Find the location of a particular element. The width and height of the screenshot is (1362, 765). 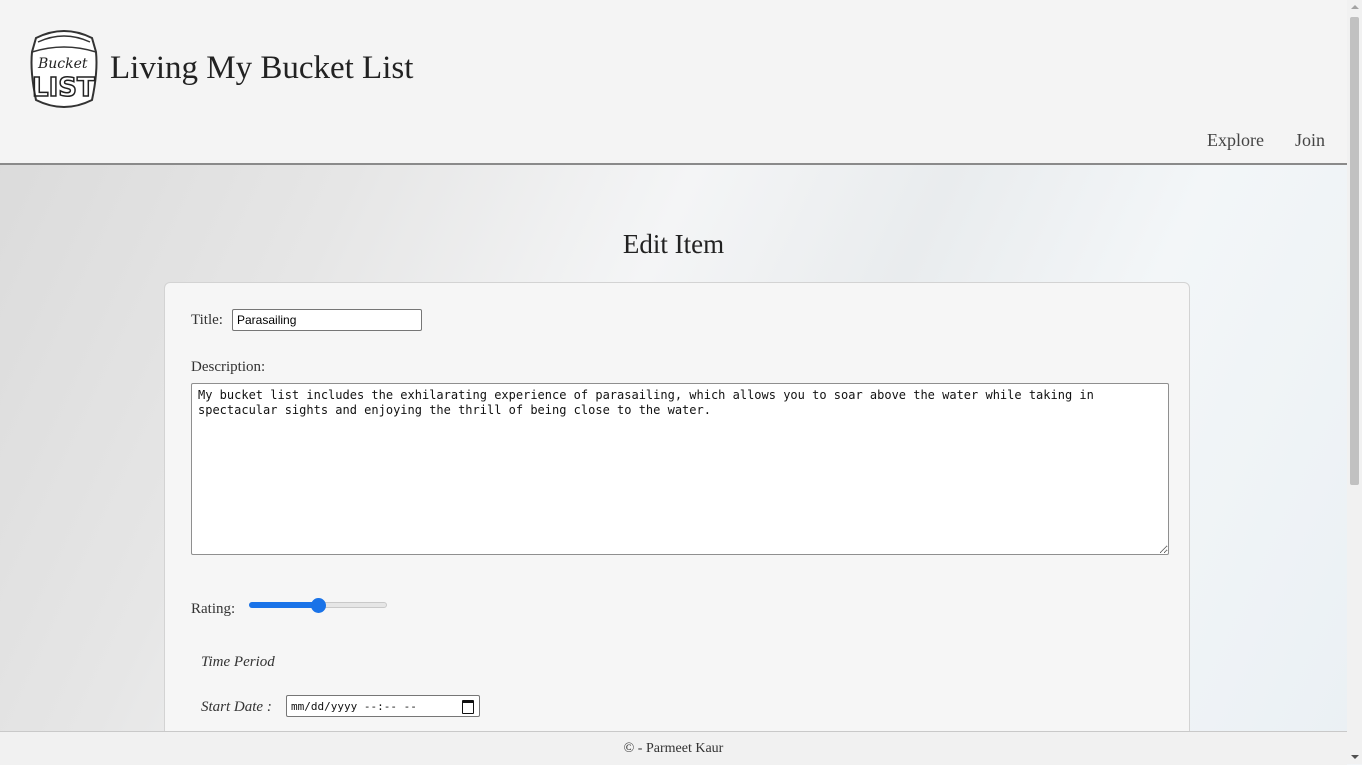

site-title: Living My Bucket List is located at coordinates (261, 68).